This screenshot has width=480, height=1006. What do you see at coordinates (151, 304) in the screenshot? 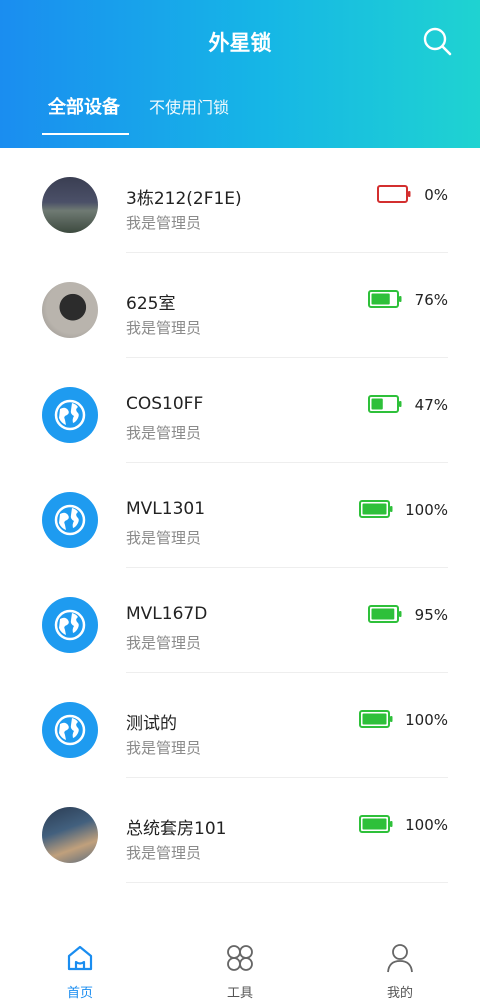
I see `device-name: 625室` at bounding box center [151, 304].